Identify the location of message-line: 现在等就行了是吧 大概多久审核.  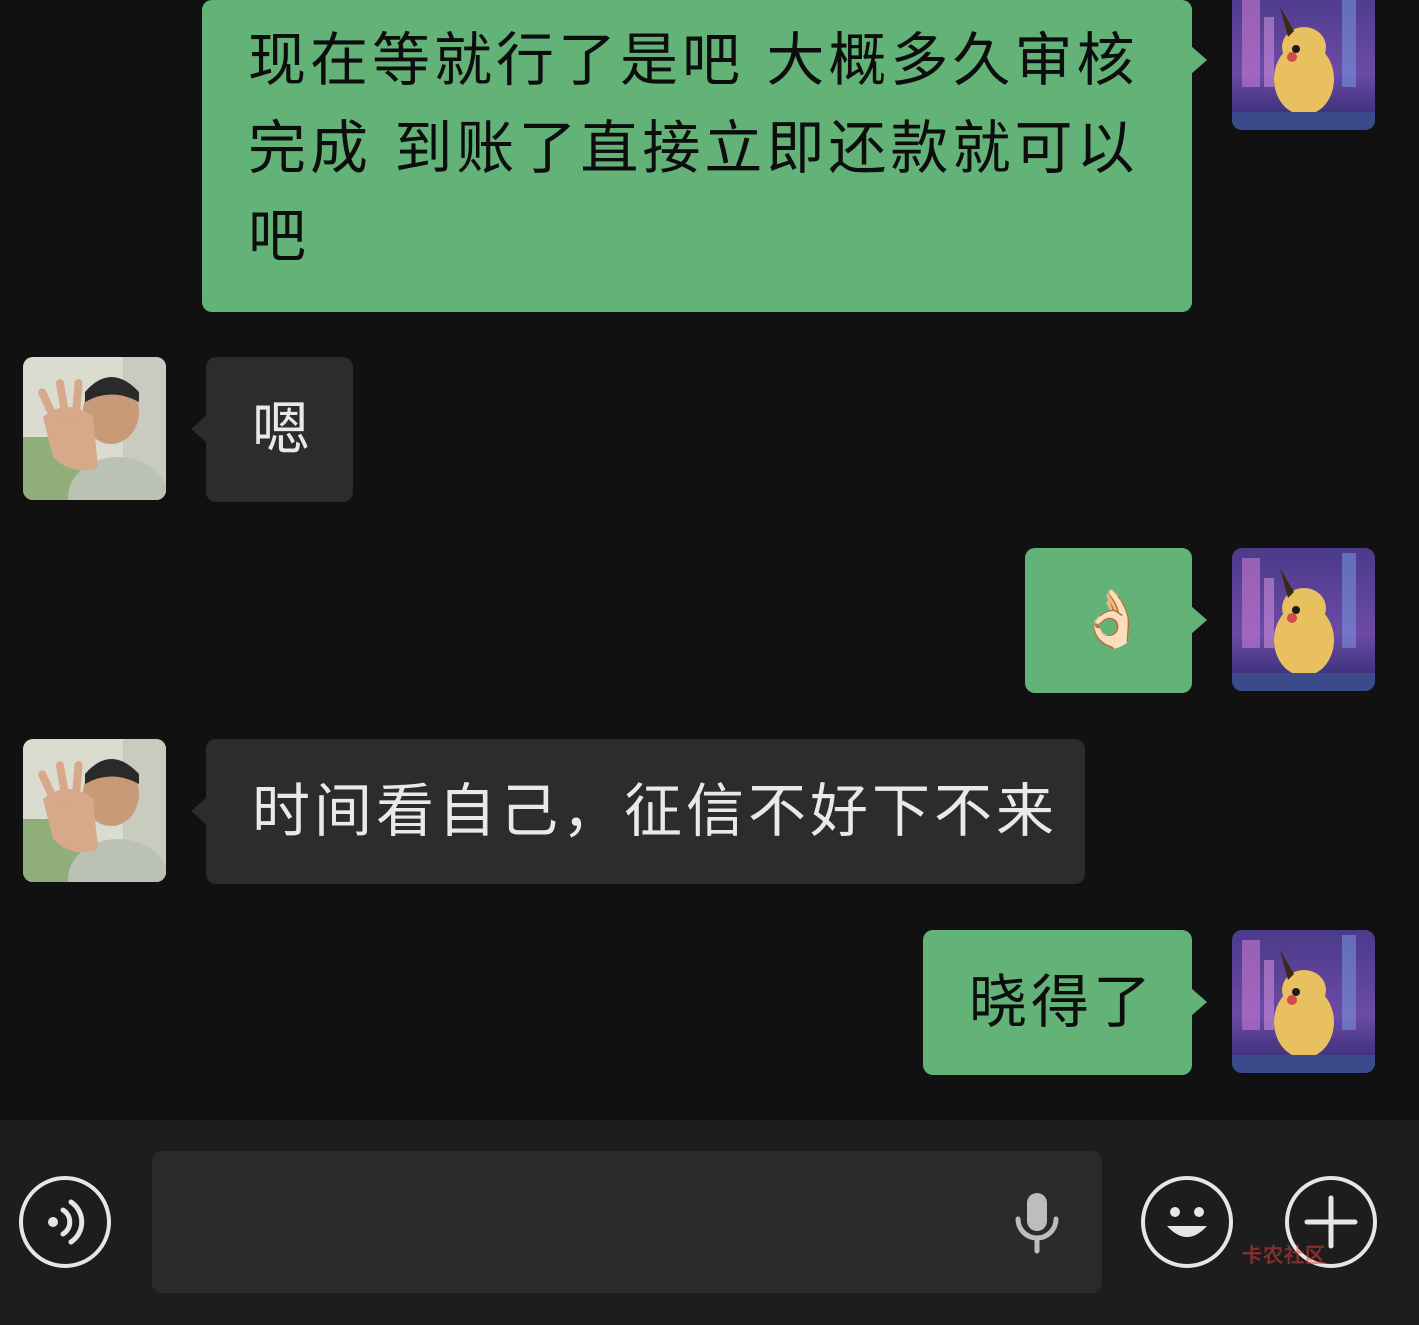
(693, 60).